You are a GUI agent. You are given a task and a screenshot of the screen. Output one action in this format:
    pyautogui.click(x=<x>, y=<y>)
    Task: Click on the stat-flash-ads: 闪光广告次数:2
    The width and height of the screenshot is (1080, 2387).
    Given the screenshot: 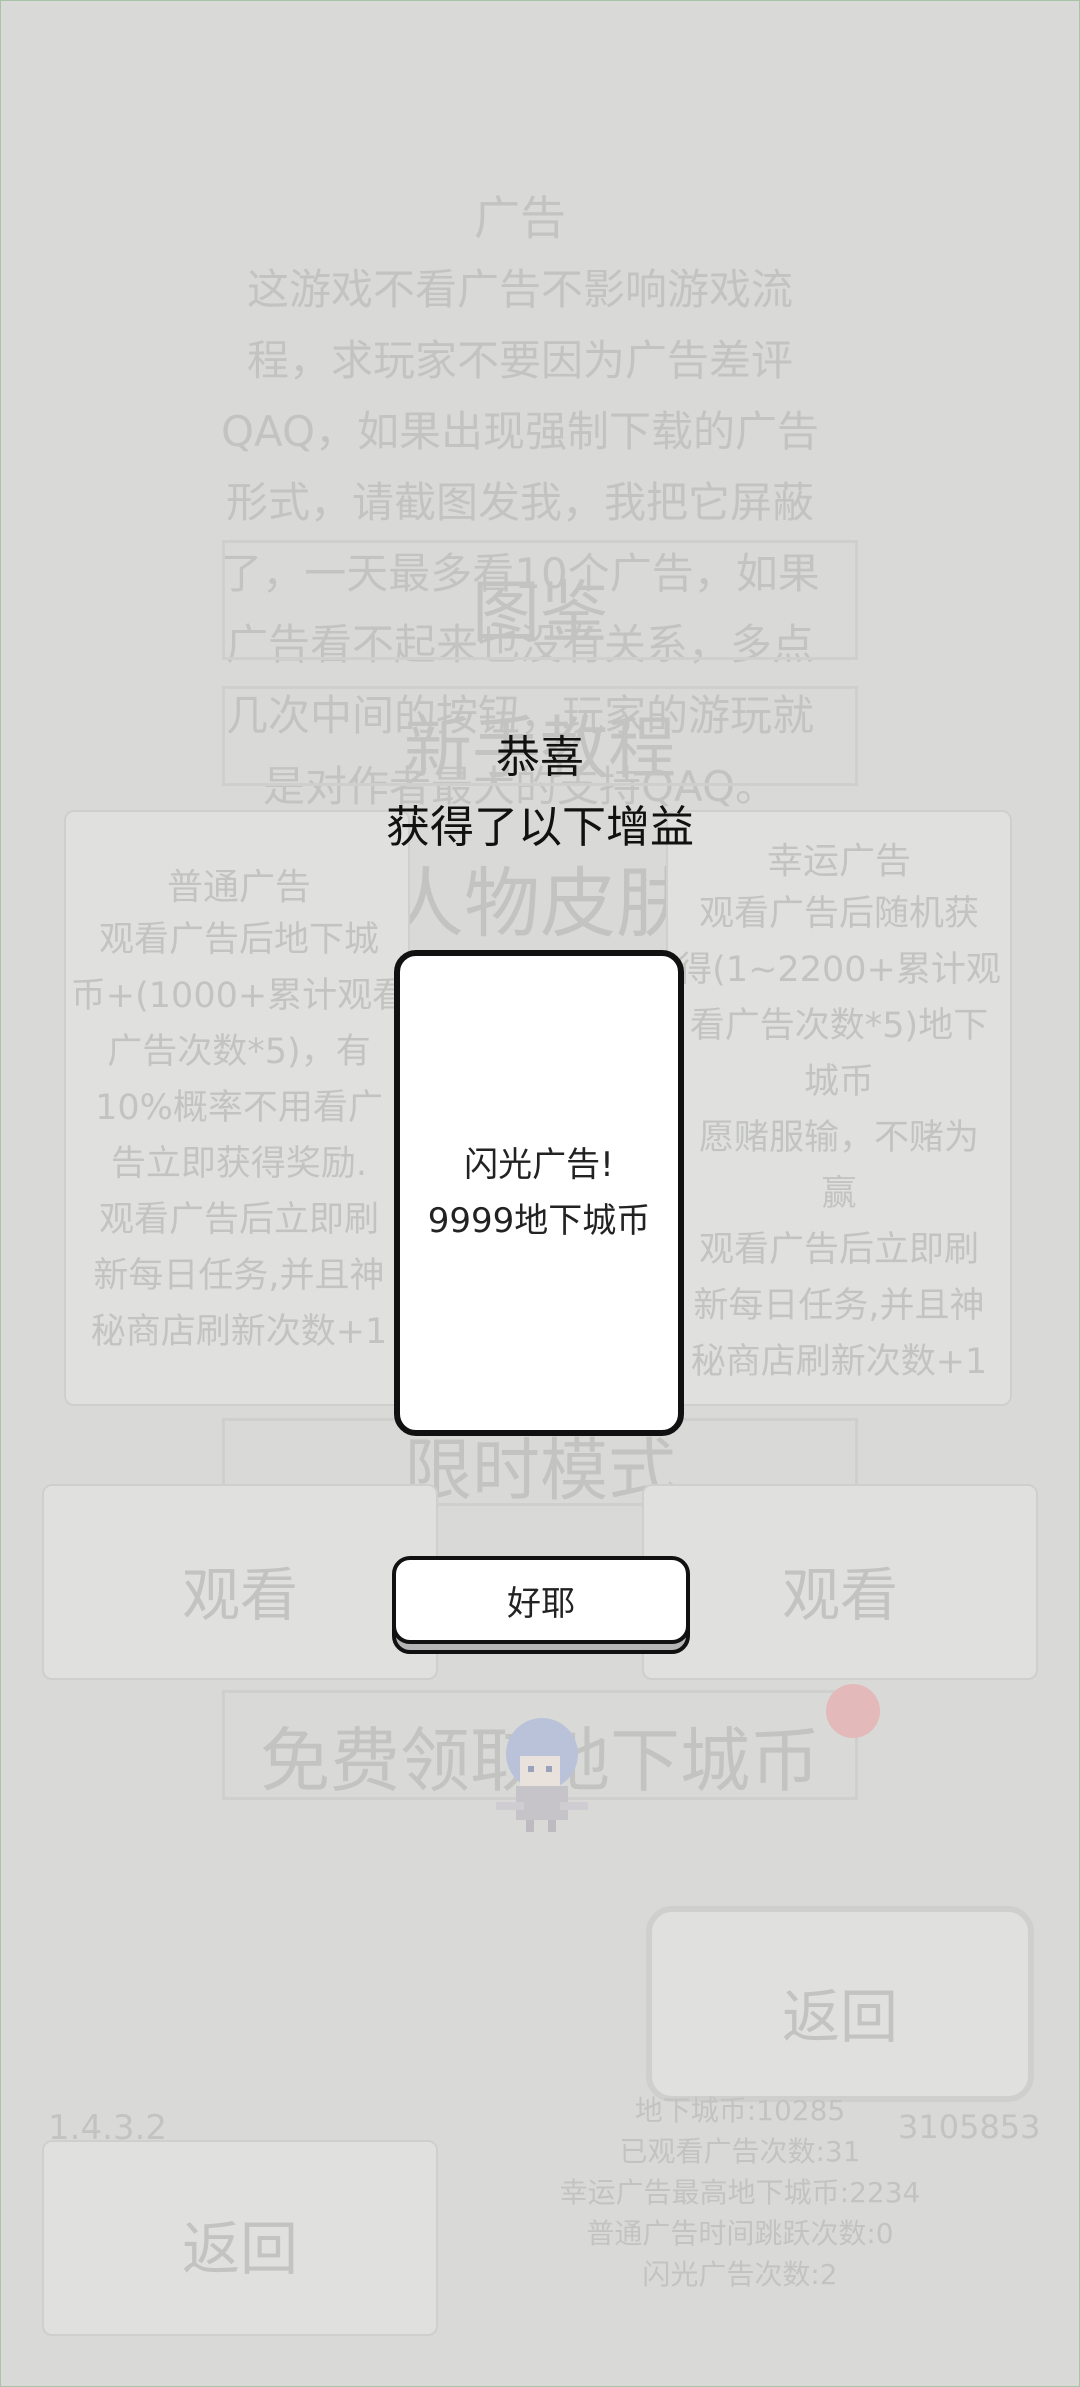 What is the action you would take?
    pyautogui.click(x=740, y=2274)
    